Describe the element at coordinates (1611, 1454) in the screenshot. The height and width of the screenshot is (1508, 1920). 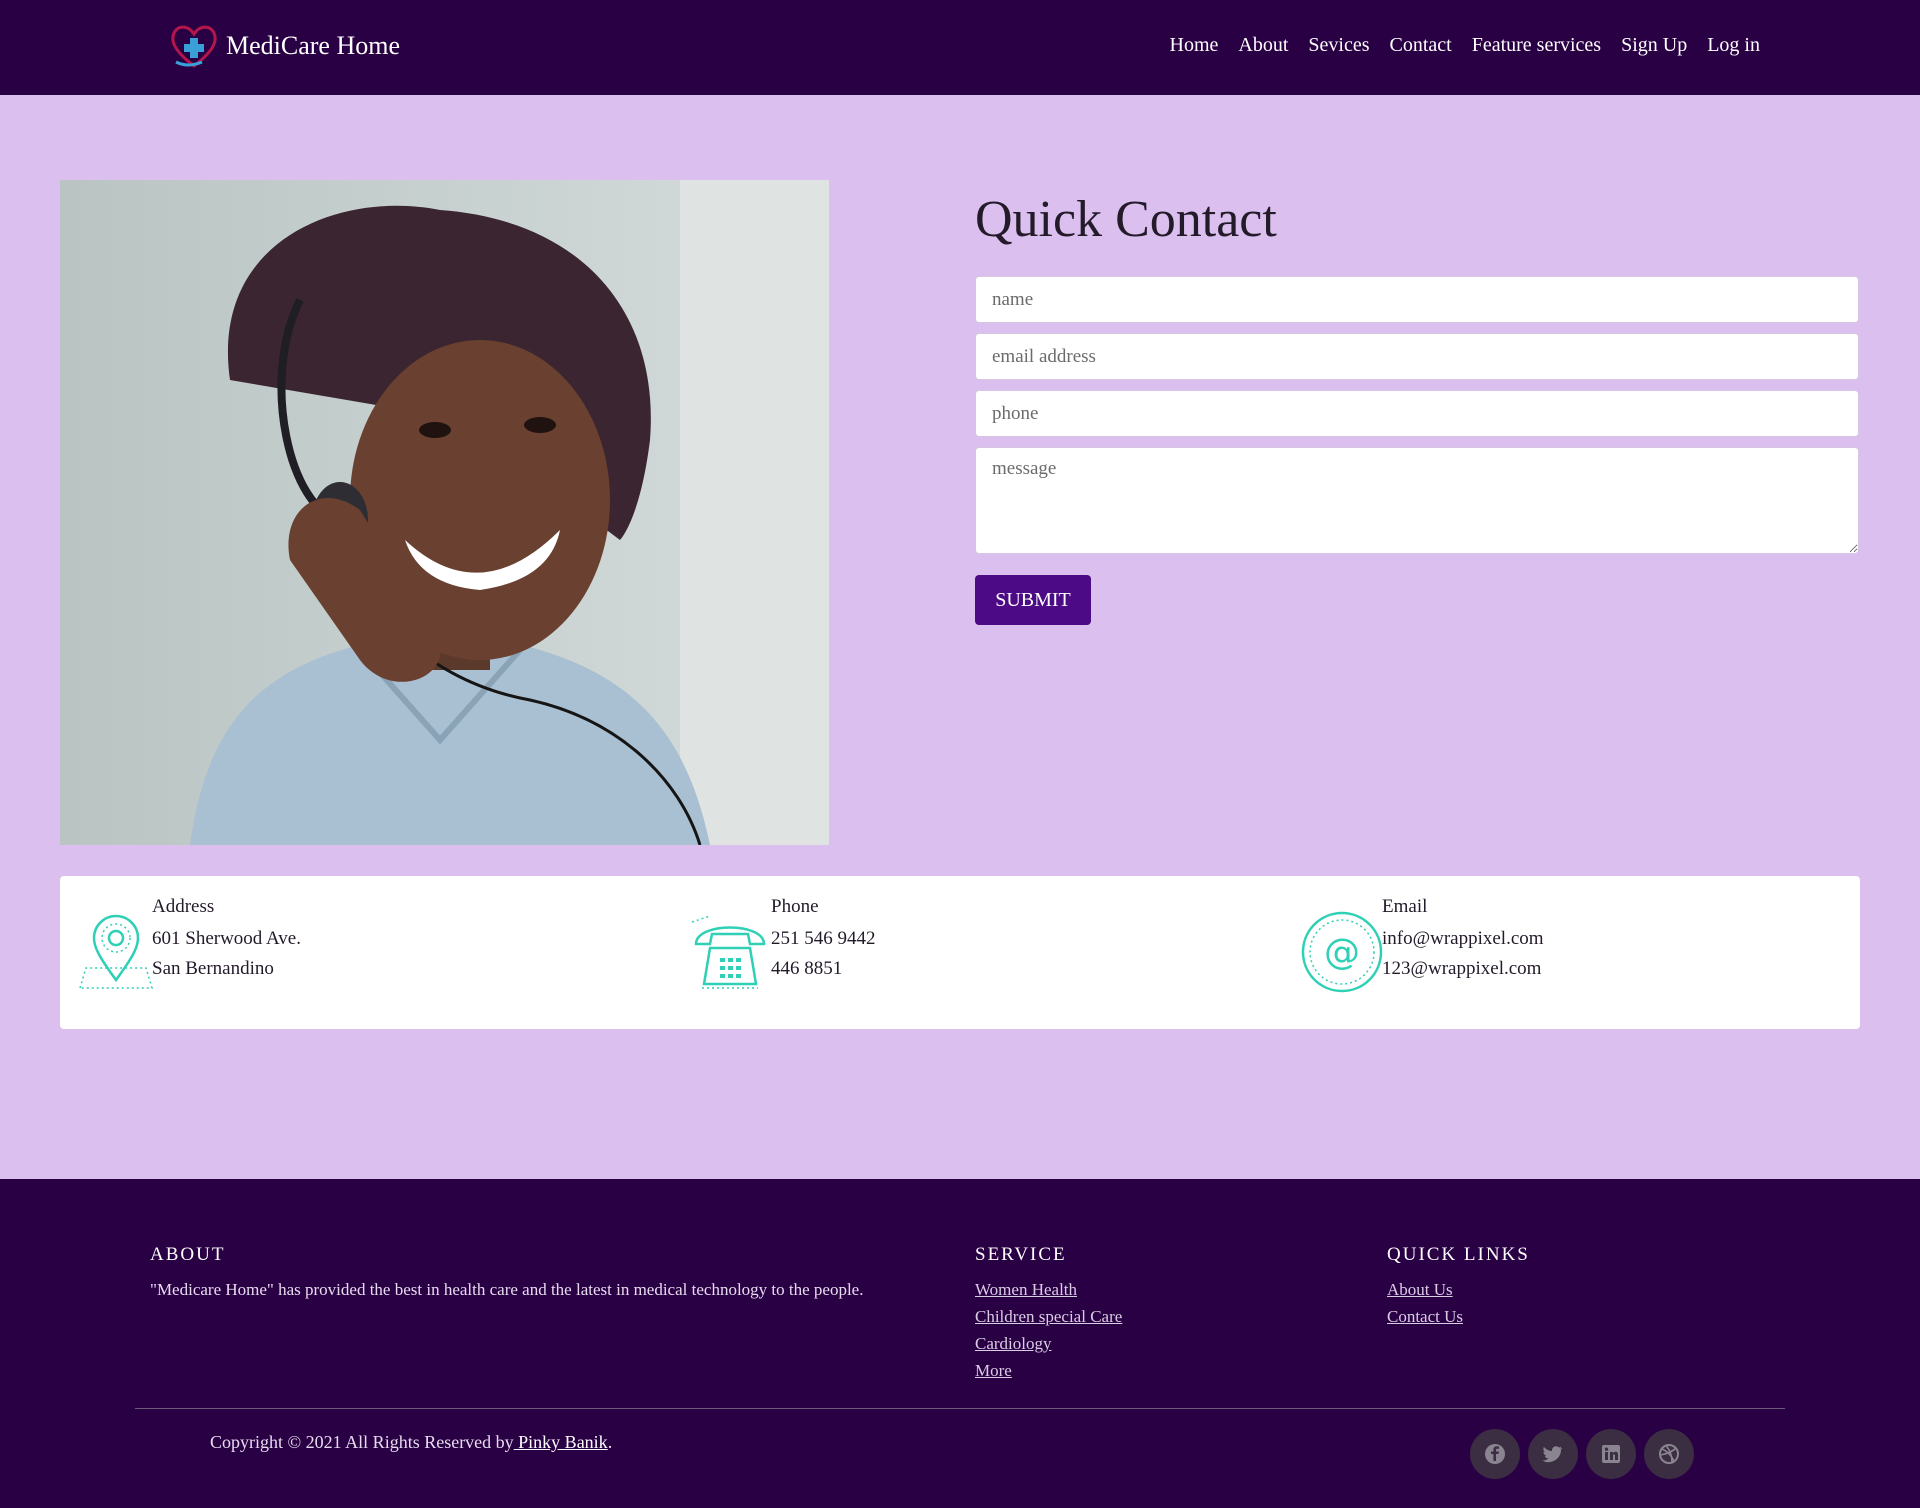
I see `linkedin-icon` at that location.